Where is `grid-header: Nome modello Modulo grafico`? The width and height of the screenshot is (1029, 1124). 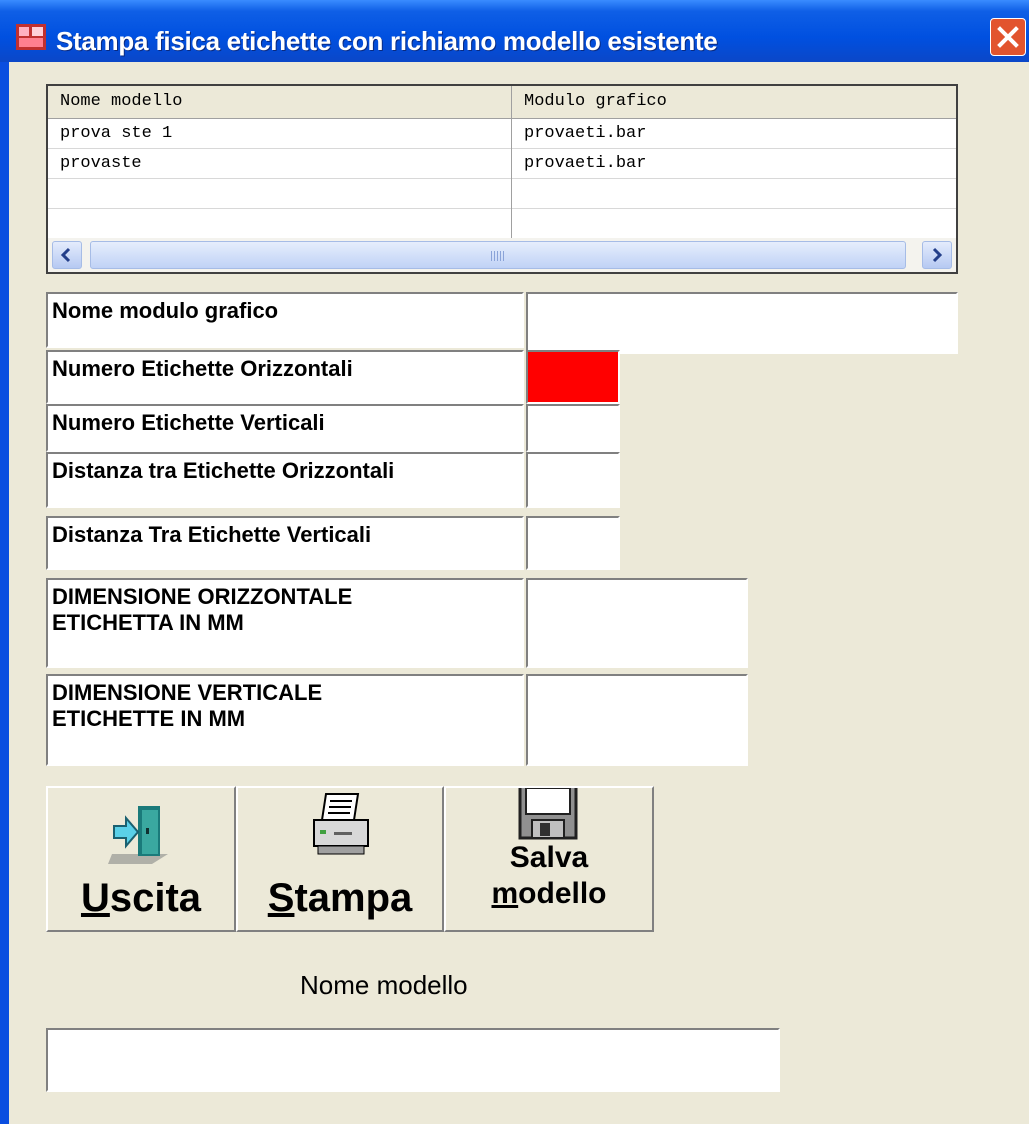
grid-header: Nome modello Modulo grafico is located at coordinates (502, 102).